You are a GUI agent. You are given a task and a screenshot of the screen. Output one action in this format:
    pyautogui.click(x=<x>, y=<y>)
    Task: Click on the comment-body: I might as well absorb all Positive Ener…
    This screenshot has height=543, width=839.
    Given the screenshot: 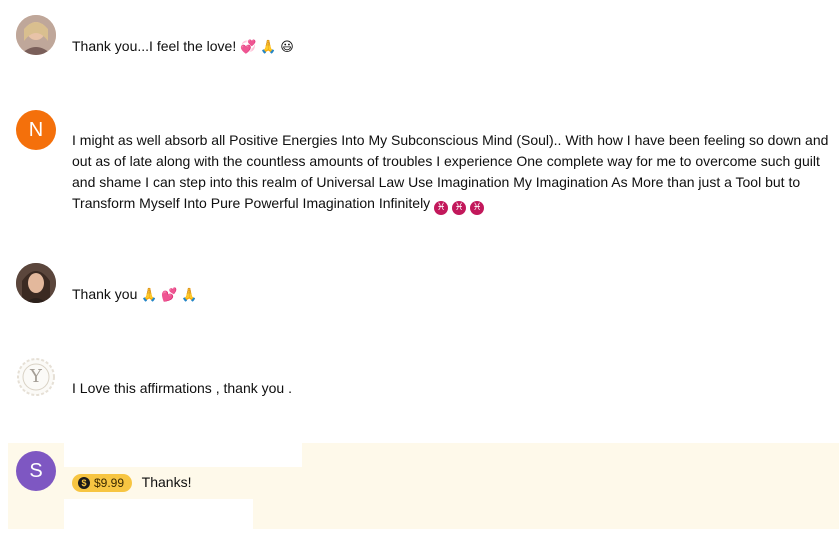 What is the action you would take?
    pyautogui.click(x=450, y=171)
    